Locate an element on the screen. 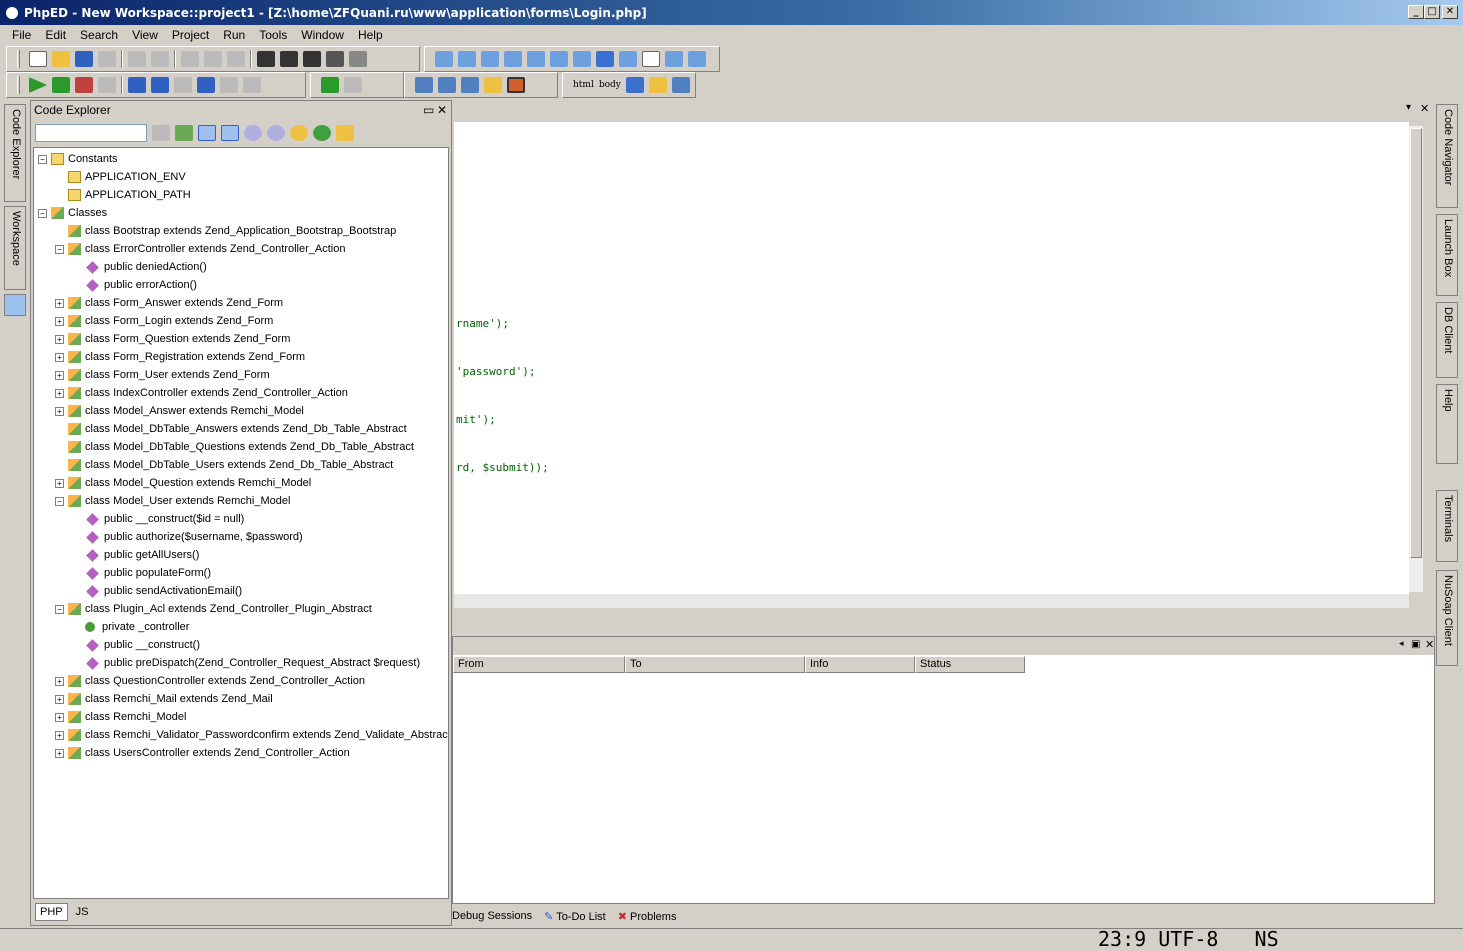  tree-item: public errorAction() is located at coordinates (134, 285).